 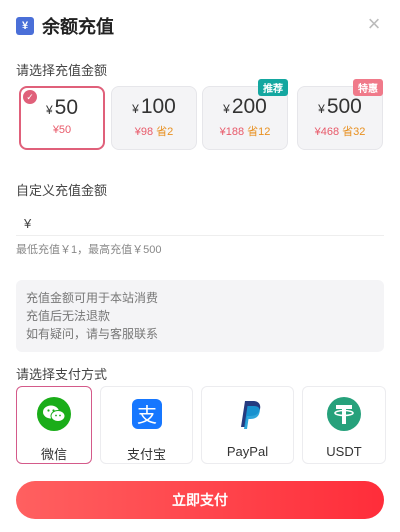 I want to click on svg-text: 支, so click(x=147, y=415).